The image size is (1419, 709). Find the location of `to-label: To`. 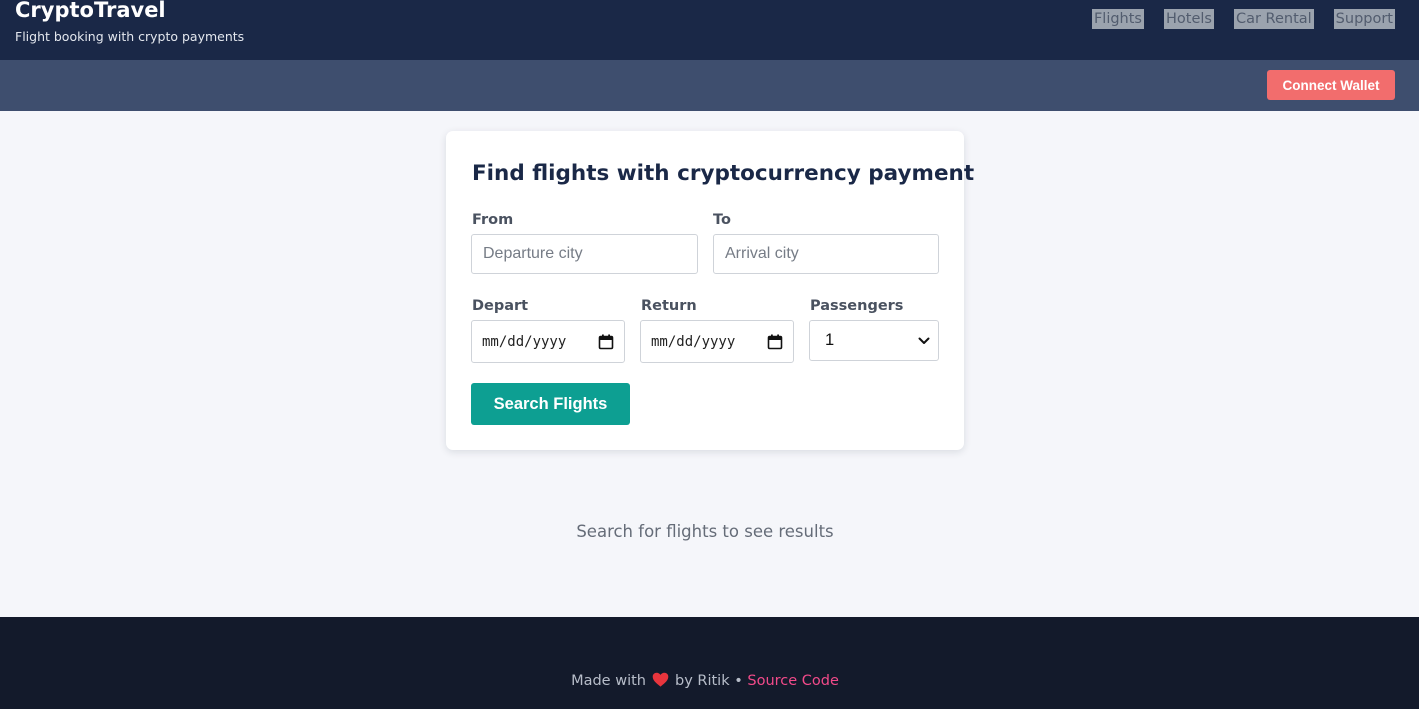

to-label: To is located at coordinates (722, 220).